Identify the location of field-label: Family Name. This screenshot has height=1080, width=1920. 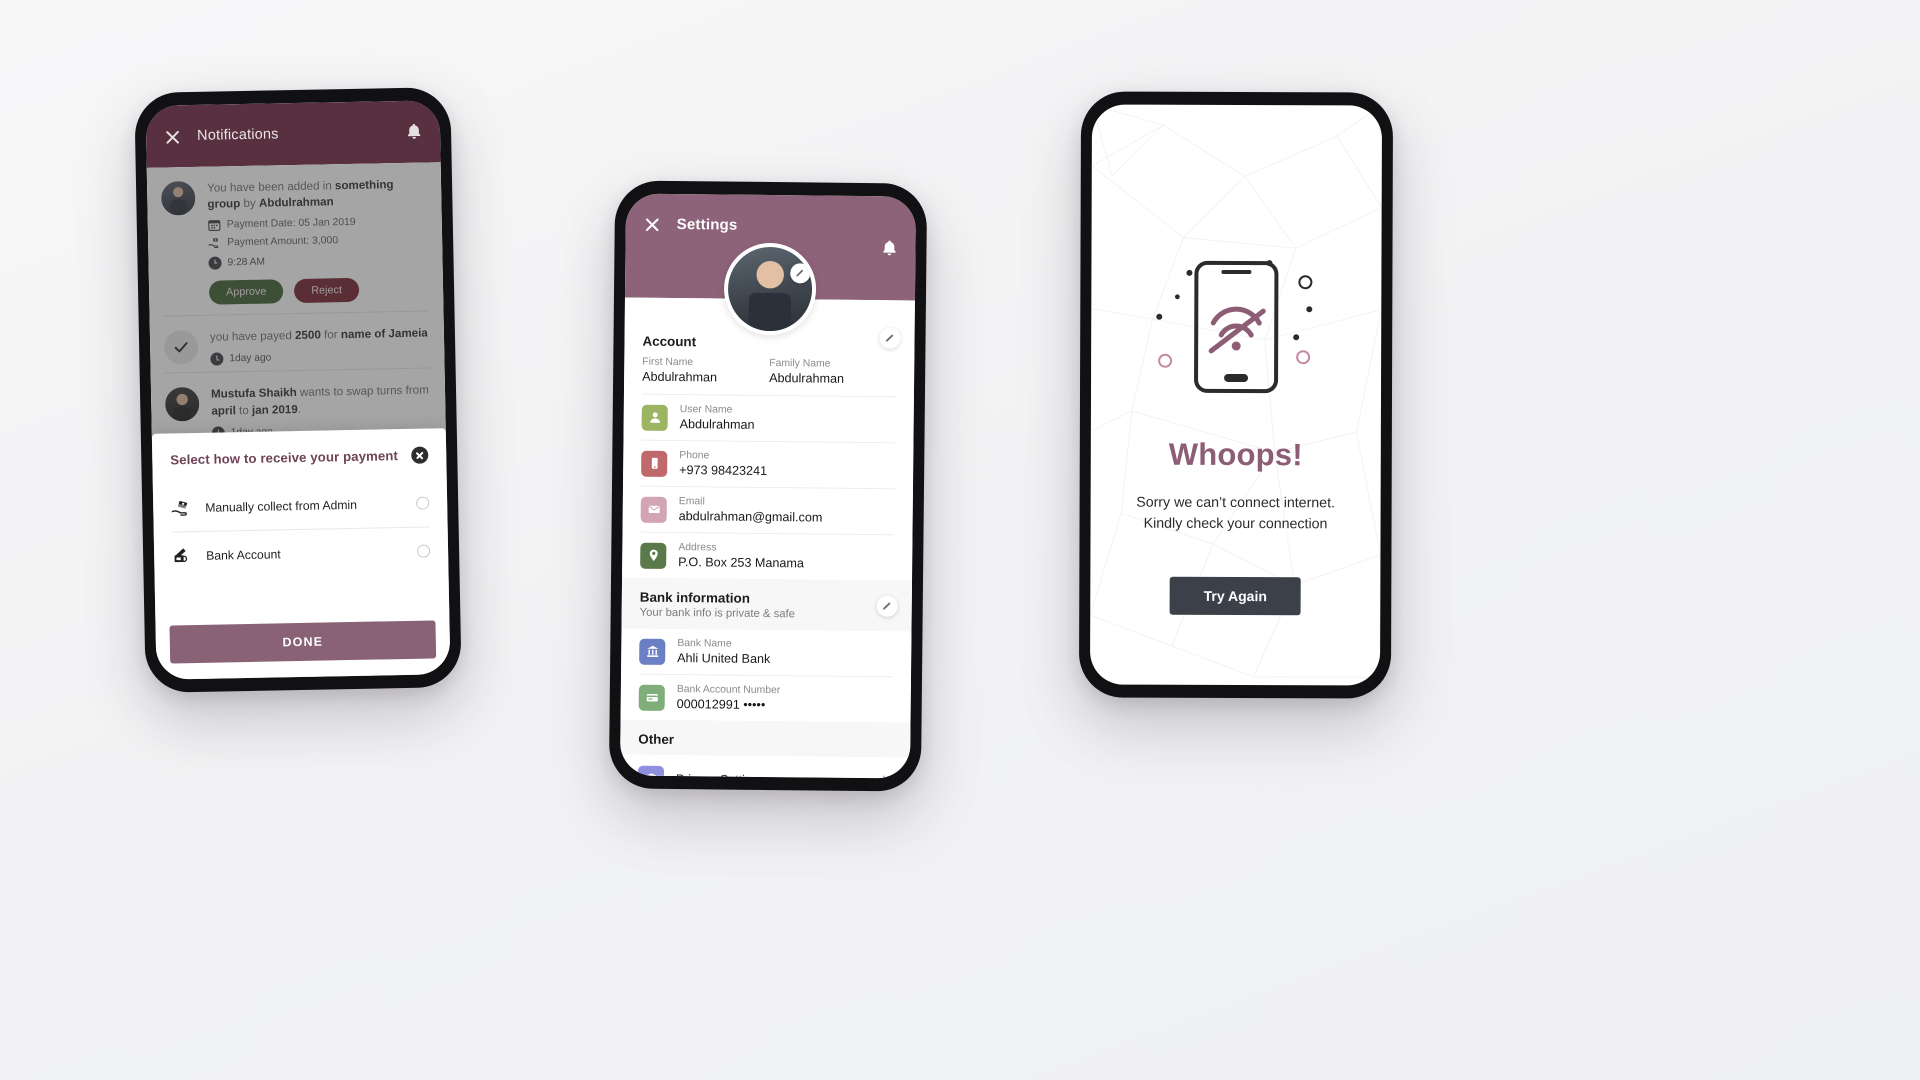
(800, 364).